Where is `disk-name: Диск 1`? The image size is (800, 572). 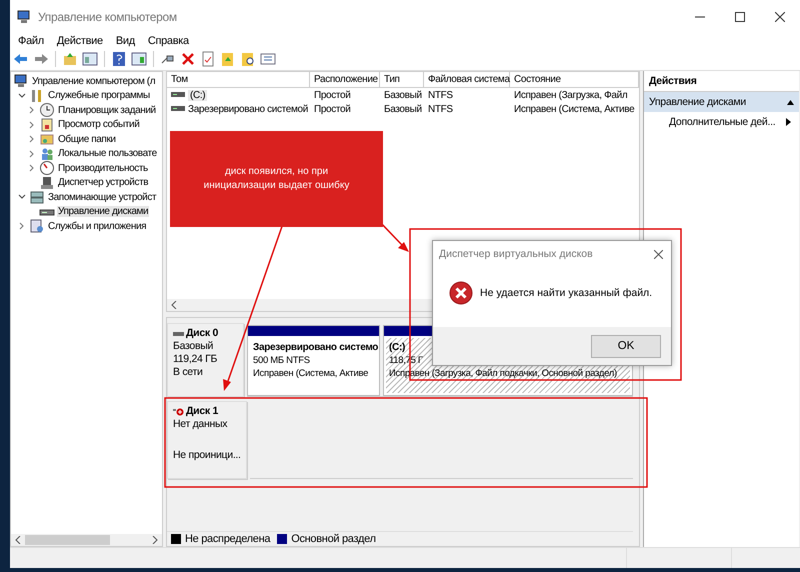
disk-name: Диск 1 is located at coordinates (202, 411).